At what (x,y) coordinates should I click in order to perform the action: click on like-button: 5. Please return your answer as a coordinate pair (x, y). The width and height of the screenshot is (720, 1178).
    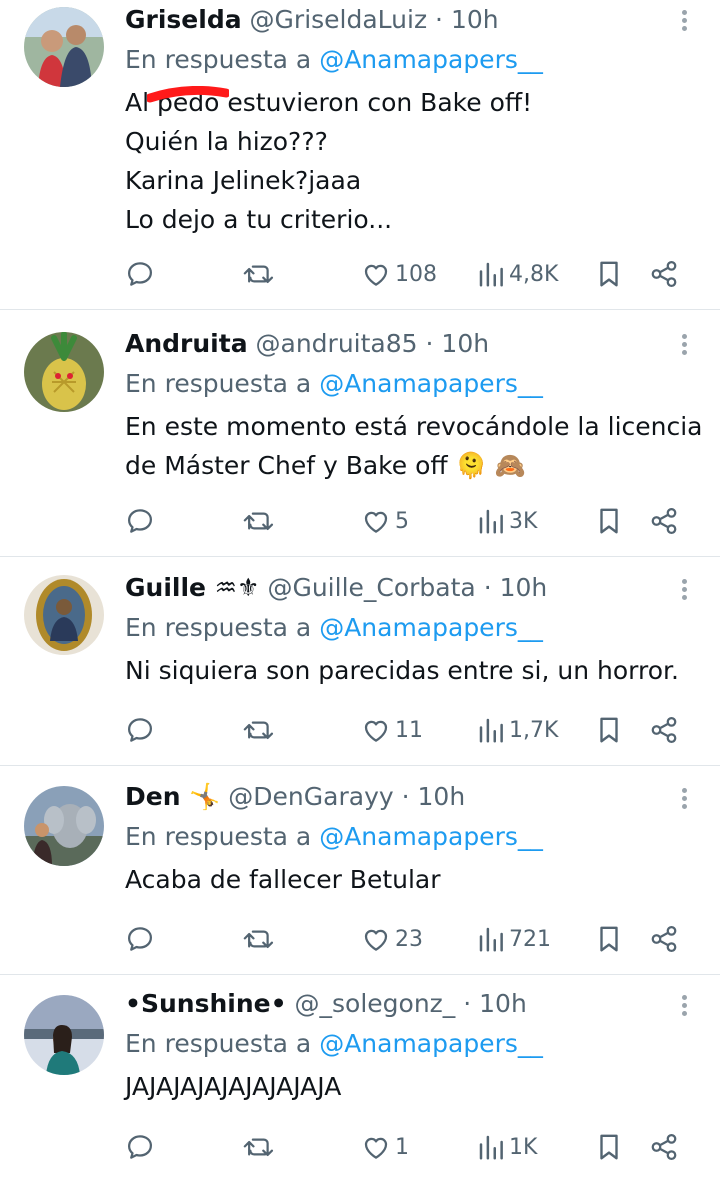
    Looking at the image, I should click on (385, 521).